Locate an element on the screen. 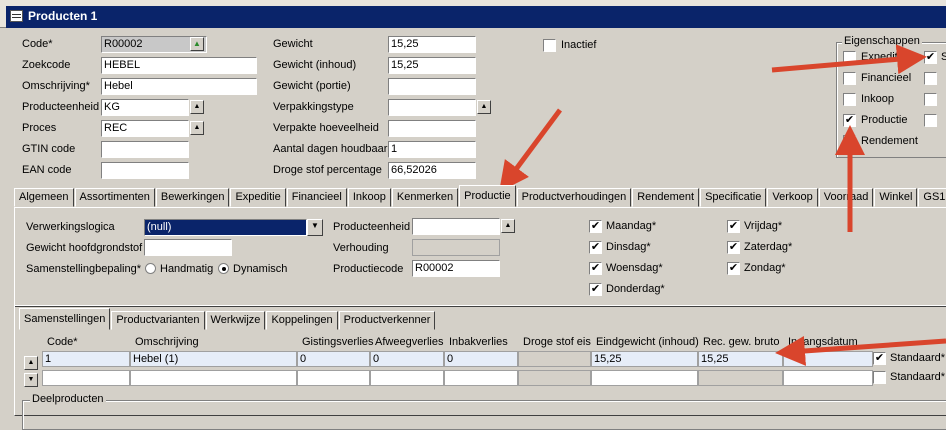 The height and width of the screenshot is (430, 946). tab-assortimenten: Assortimenten is located at coordinates (114, 197).